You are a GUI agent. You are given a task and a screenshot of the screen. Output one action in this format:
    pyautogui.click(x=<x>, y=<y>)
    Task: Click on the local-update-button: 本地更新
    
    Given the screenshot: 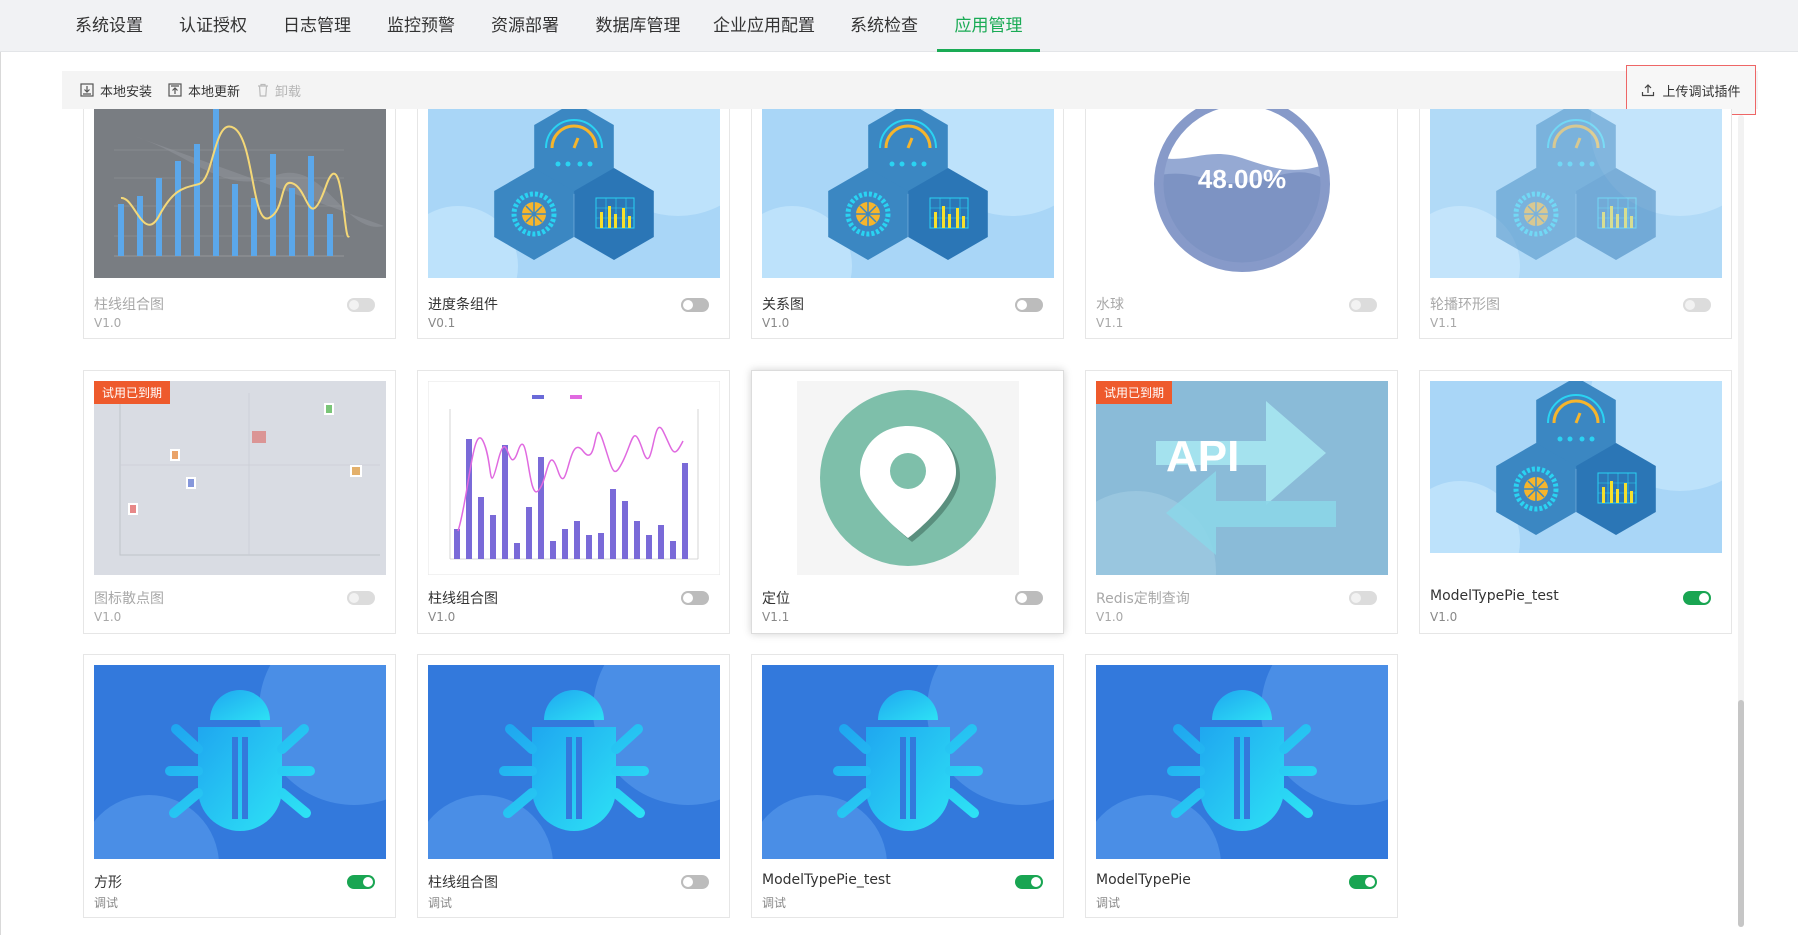 What is the action you would take?
    pyautogui.click(x=204, y=90)
    